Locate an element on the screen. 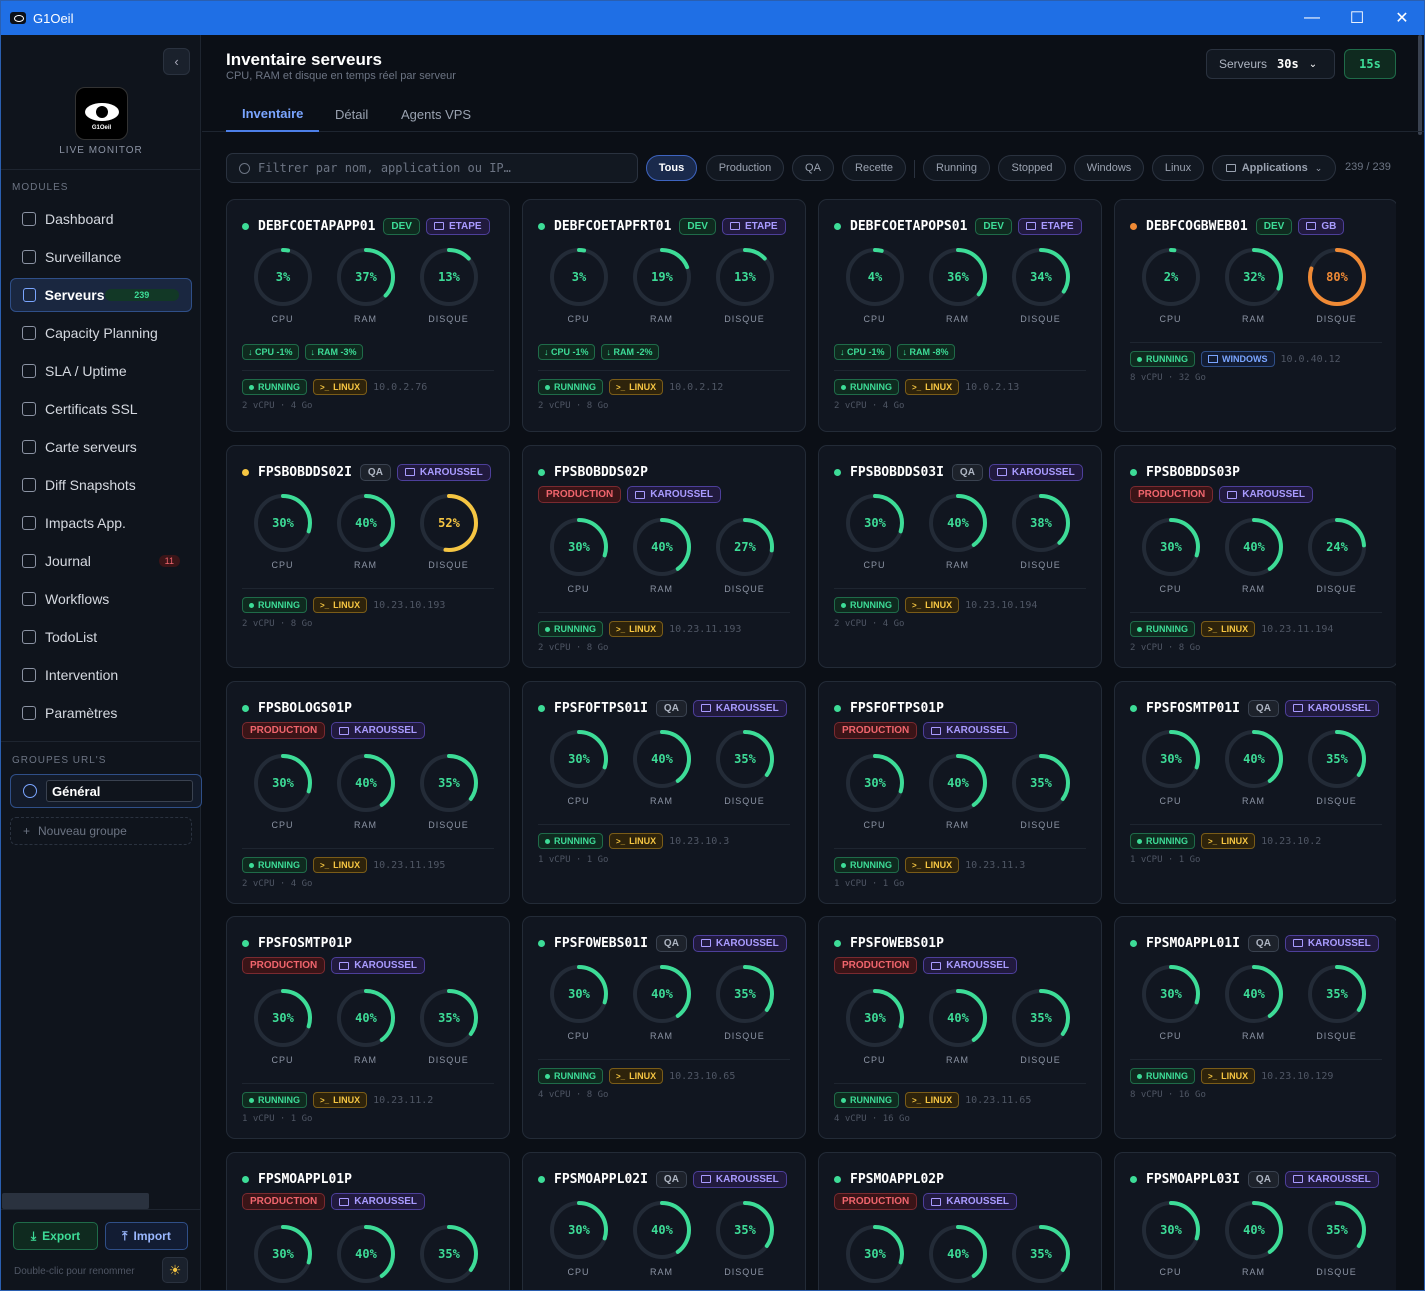  new-group-button: + Nouveau groupe is located at coordinates (101, 831).